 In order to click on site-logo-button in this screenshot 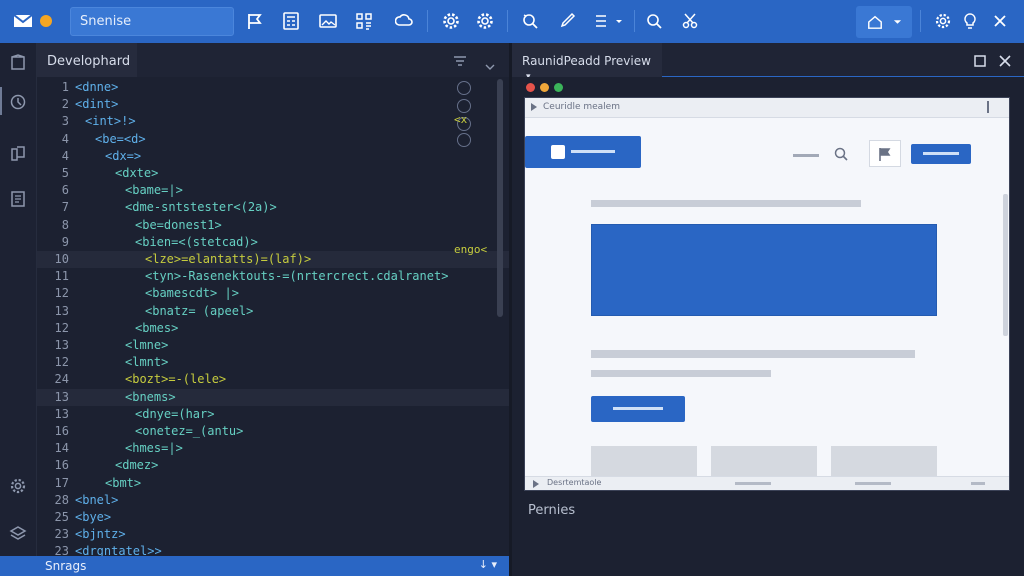, I will do `click(583, 152)`.